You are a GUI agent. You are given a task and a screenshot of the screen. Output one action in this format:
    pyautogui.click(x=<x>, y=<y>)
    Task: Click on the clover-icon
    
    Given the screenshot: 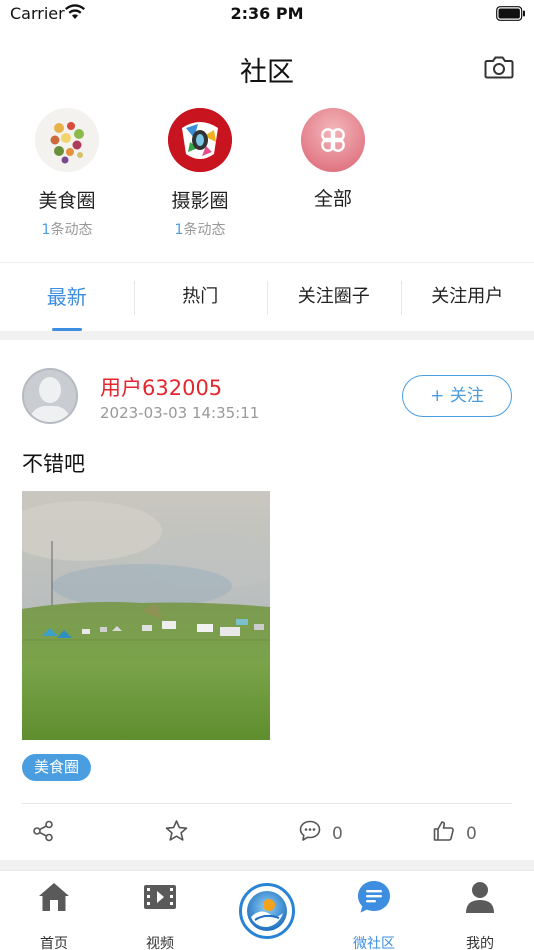 What is the action you would take?
    pyautogui.click(x=333, y=140)
    